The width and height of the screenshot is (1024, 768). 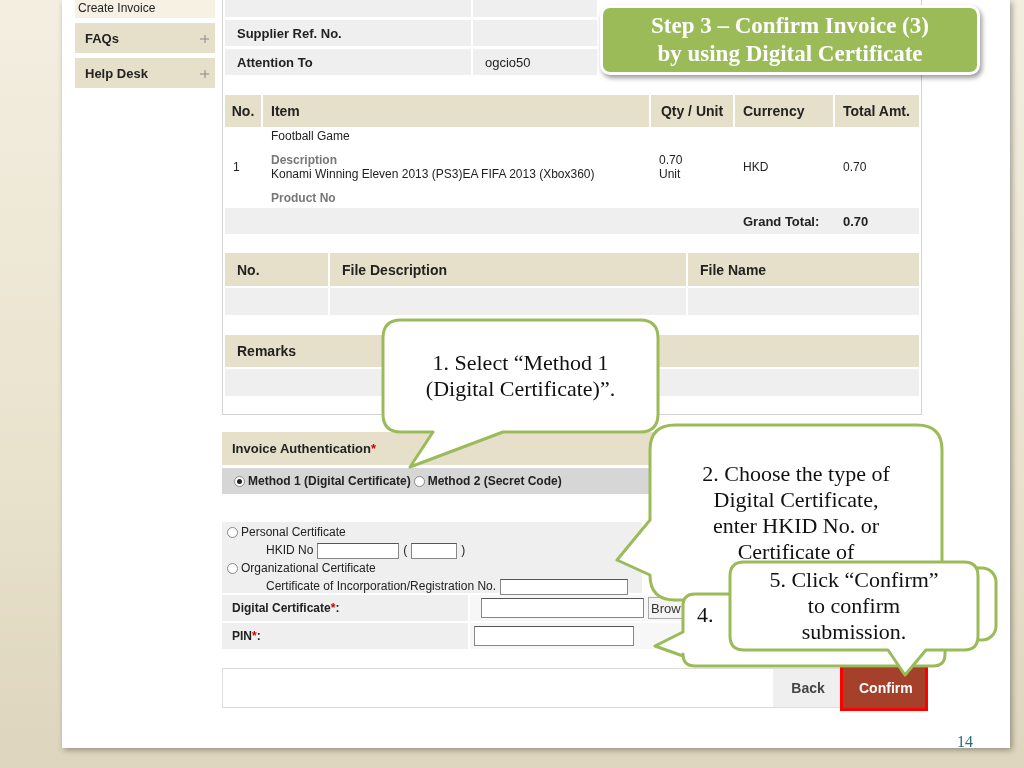 What do you see at coordinates (705, 615) in the screenshot?
I see `callout-text: 4.` at bounding box center [705, 615].